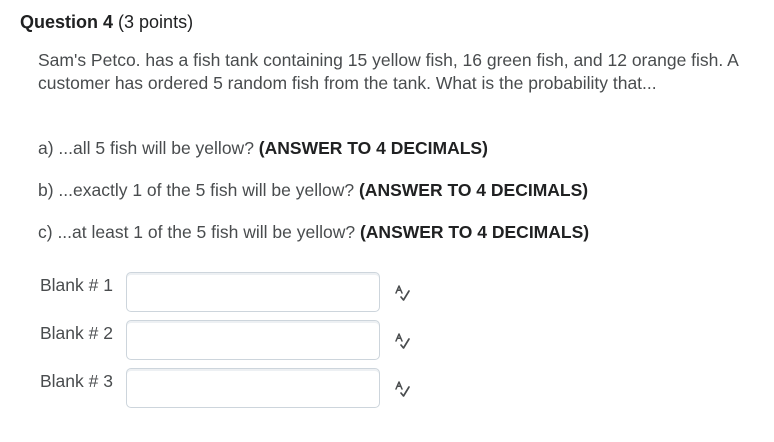 This screenshot has height=442, width=774. Describe the element at coordinates (473, 190) in the screenshot. I see `part-b-note: (ANSWER TO 4 DECIMALS)` at that location.